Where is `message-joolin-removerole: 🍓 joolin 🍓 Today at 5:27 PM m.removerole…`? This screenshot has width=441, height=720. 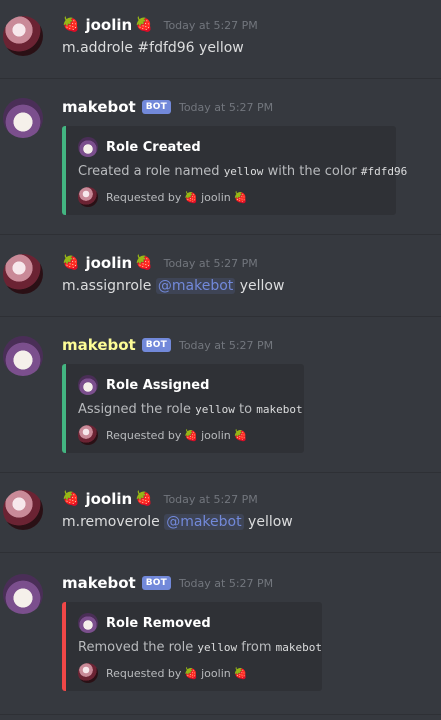
message-joolin-removerole: 🍓 joolin 🍓 Today at 5:27 PM m.removerole… is located at coordinates (220, 513).